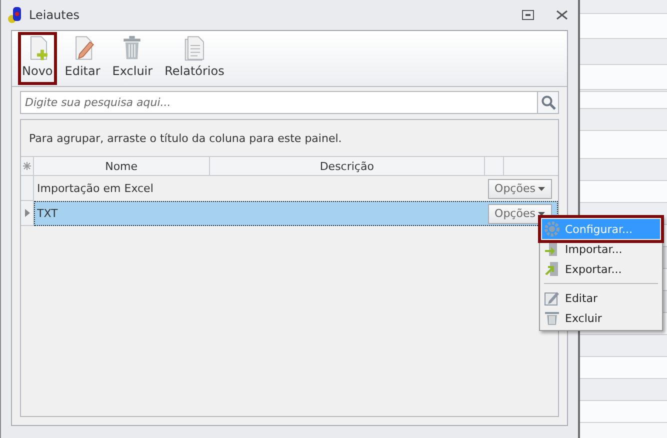  I want to click on search-button, so click(548, 102).